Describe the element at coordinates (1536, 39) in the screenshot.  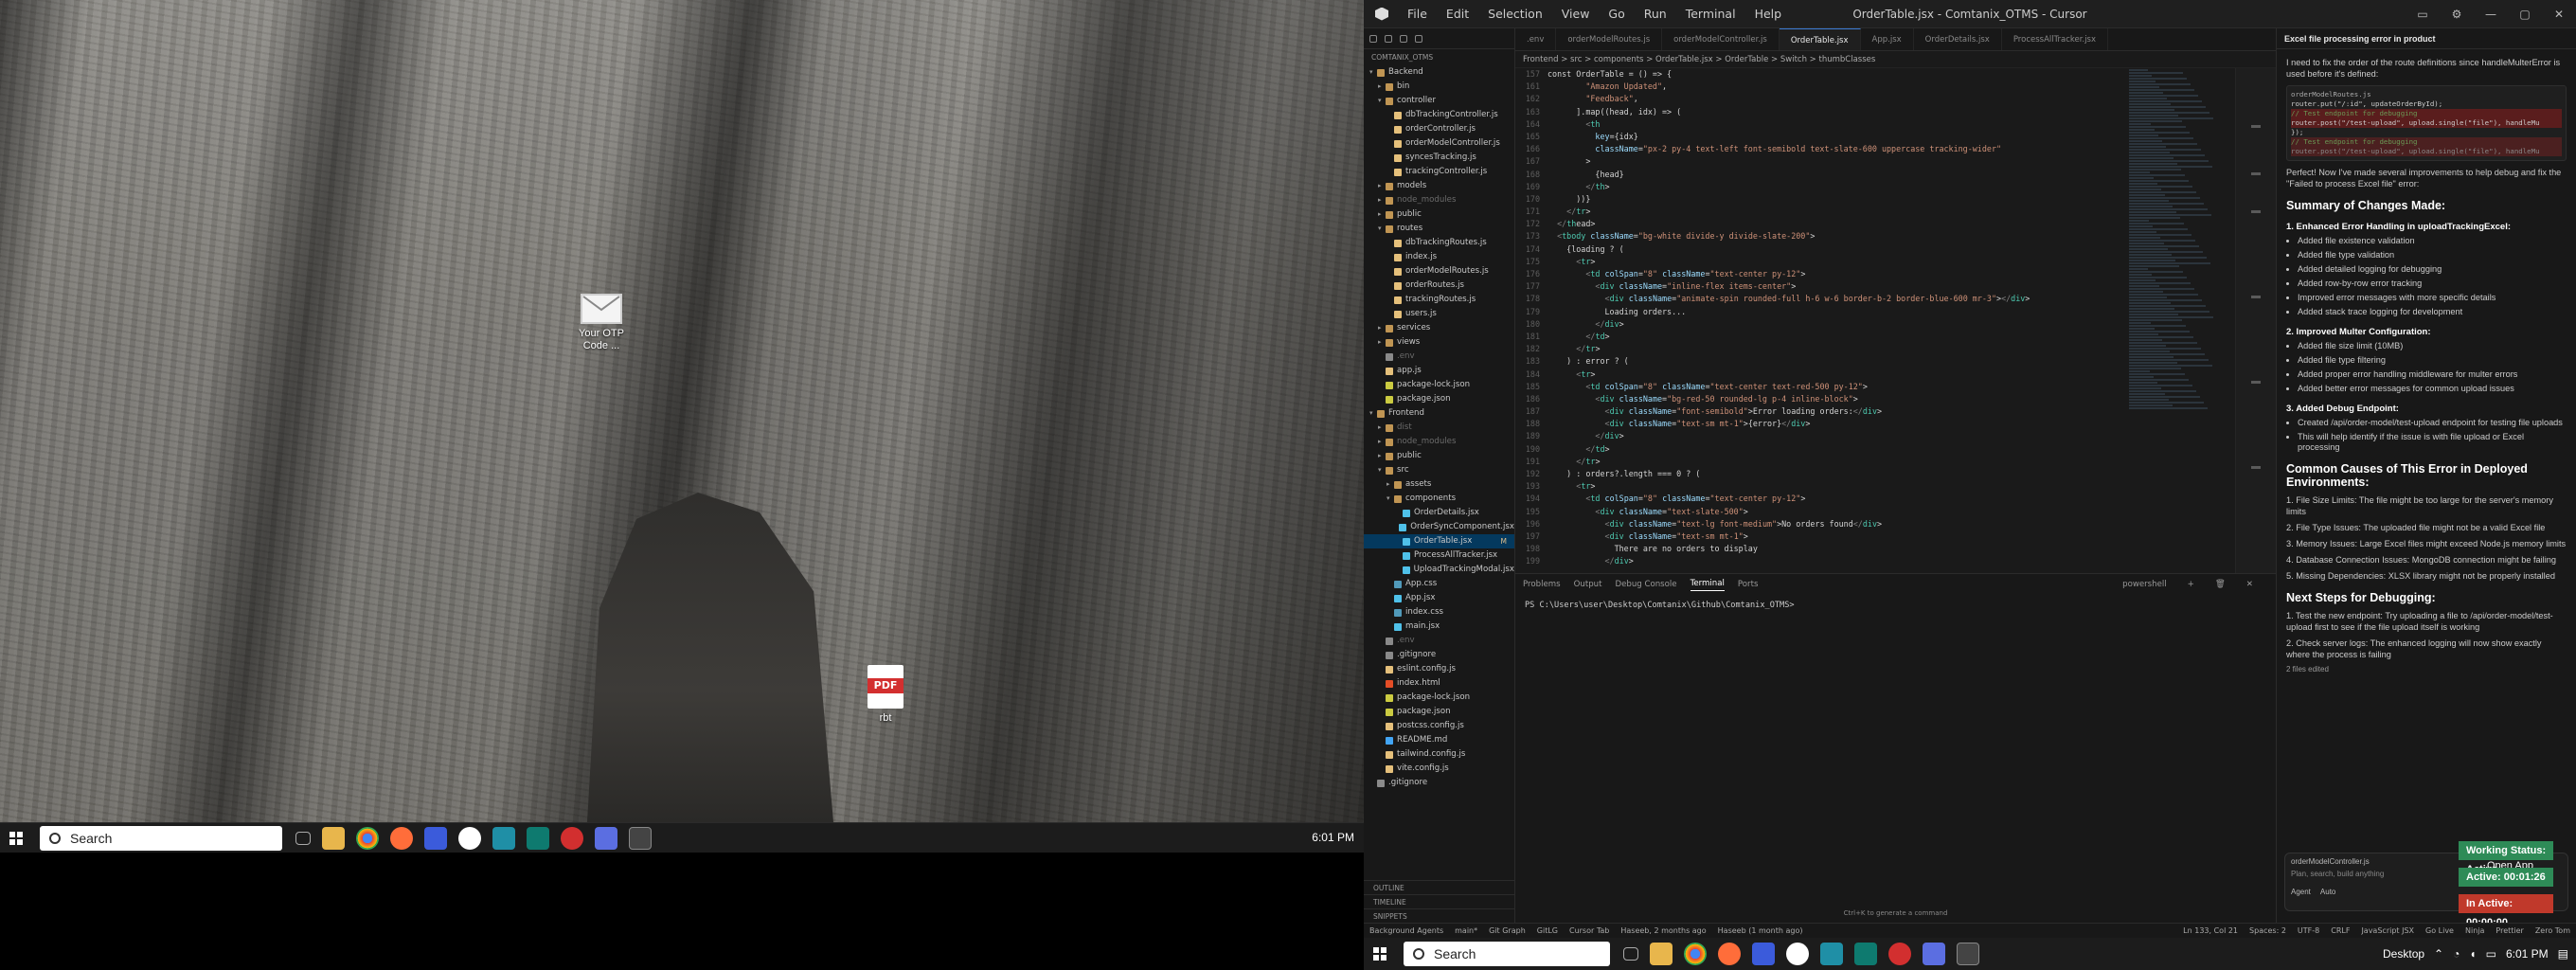
I see `editor-tab: .env` at that location.